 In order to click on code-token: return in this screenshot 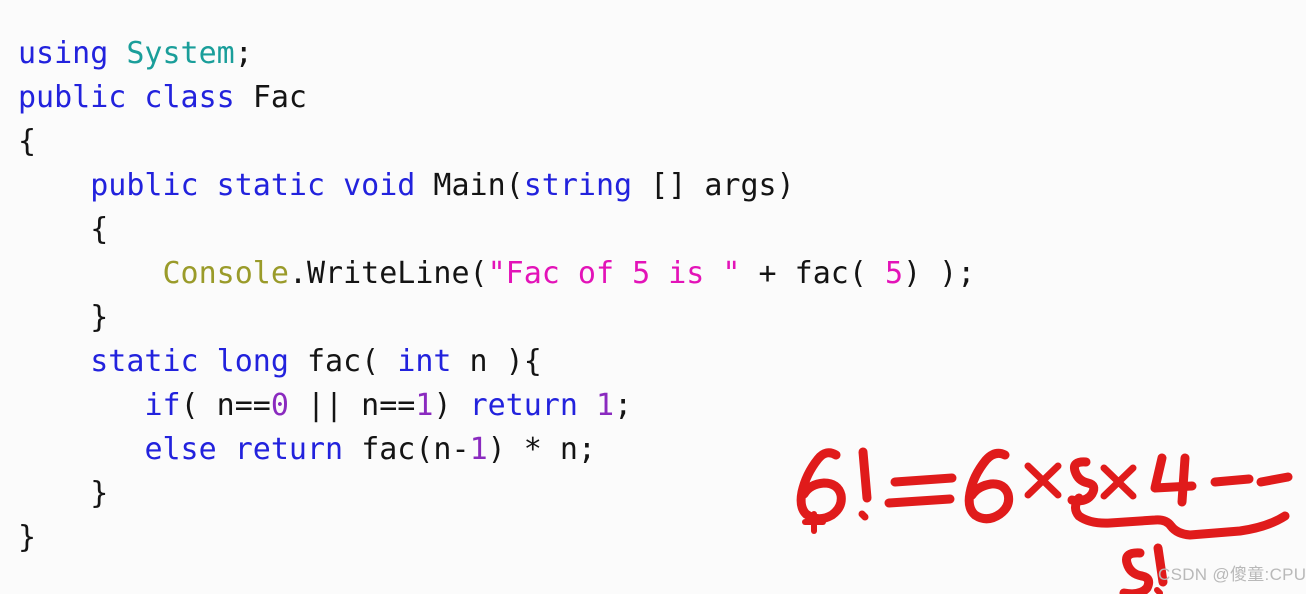, I will do `click(523, 405)`.